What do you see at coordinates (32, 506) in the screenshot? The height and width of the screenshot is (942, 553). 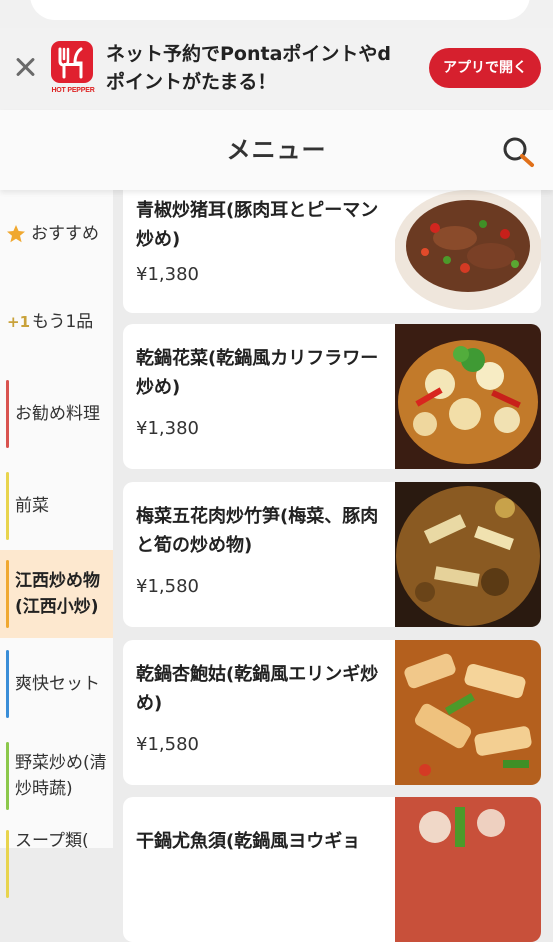 I see `sidebar-item-label: 前菜` at bounding box center [32, 506].